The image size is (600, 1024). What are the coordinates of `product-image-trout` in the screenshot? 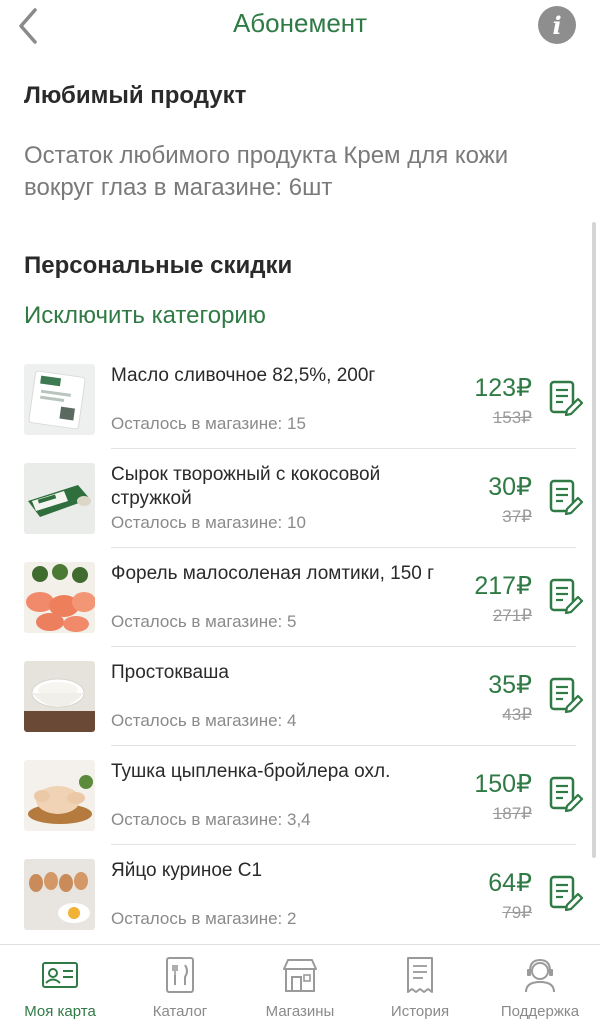 It's located at (59, 597).